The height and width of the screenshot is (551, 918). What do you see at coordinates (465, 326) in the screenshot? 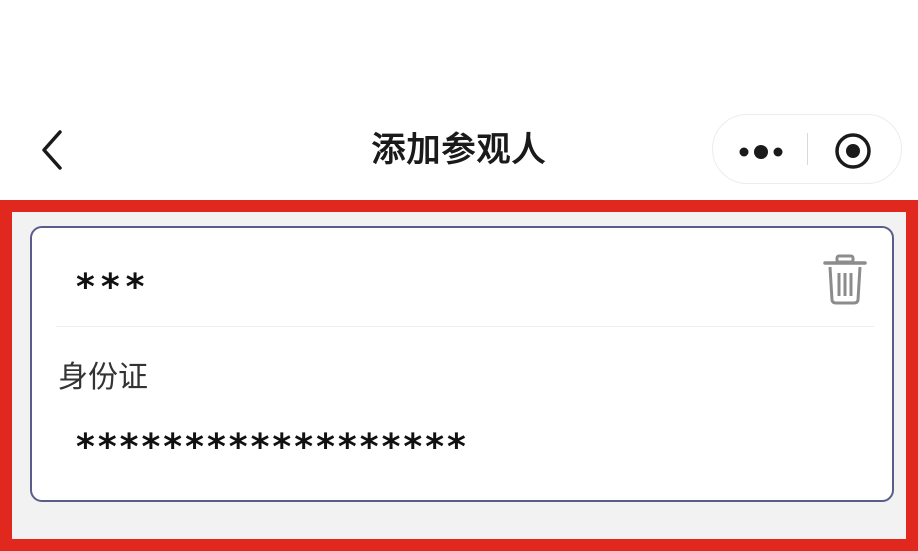
I see `card-divider` at bounding box center [465, 326].